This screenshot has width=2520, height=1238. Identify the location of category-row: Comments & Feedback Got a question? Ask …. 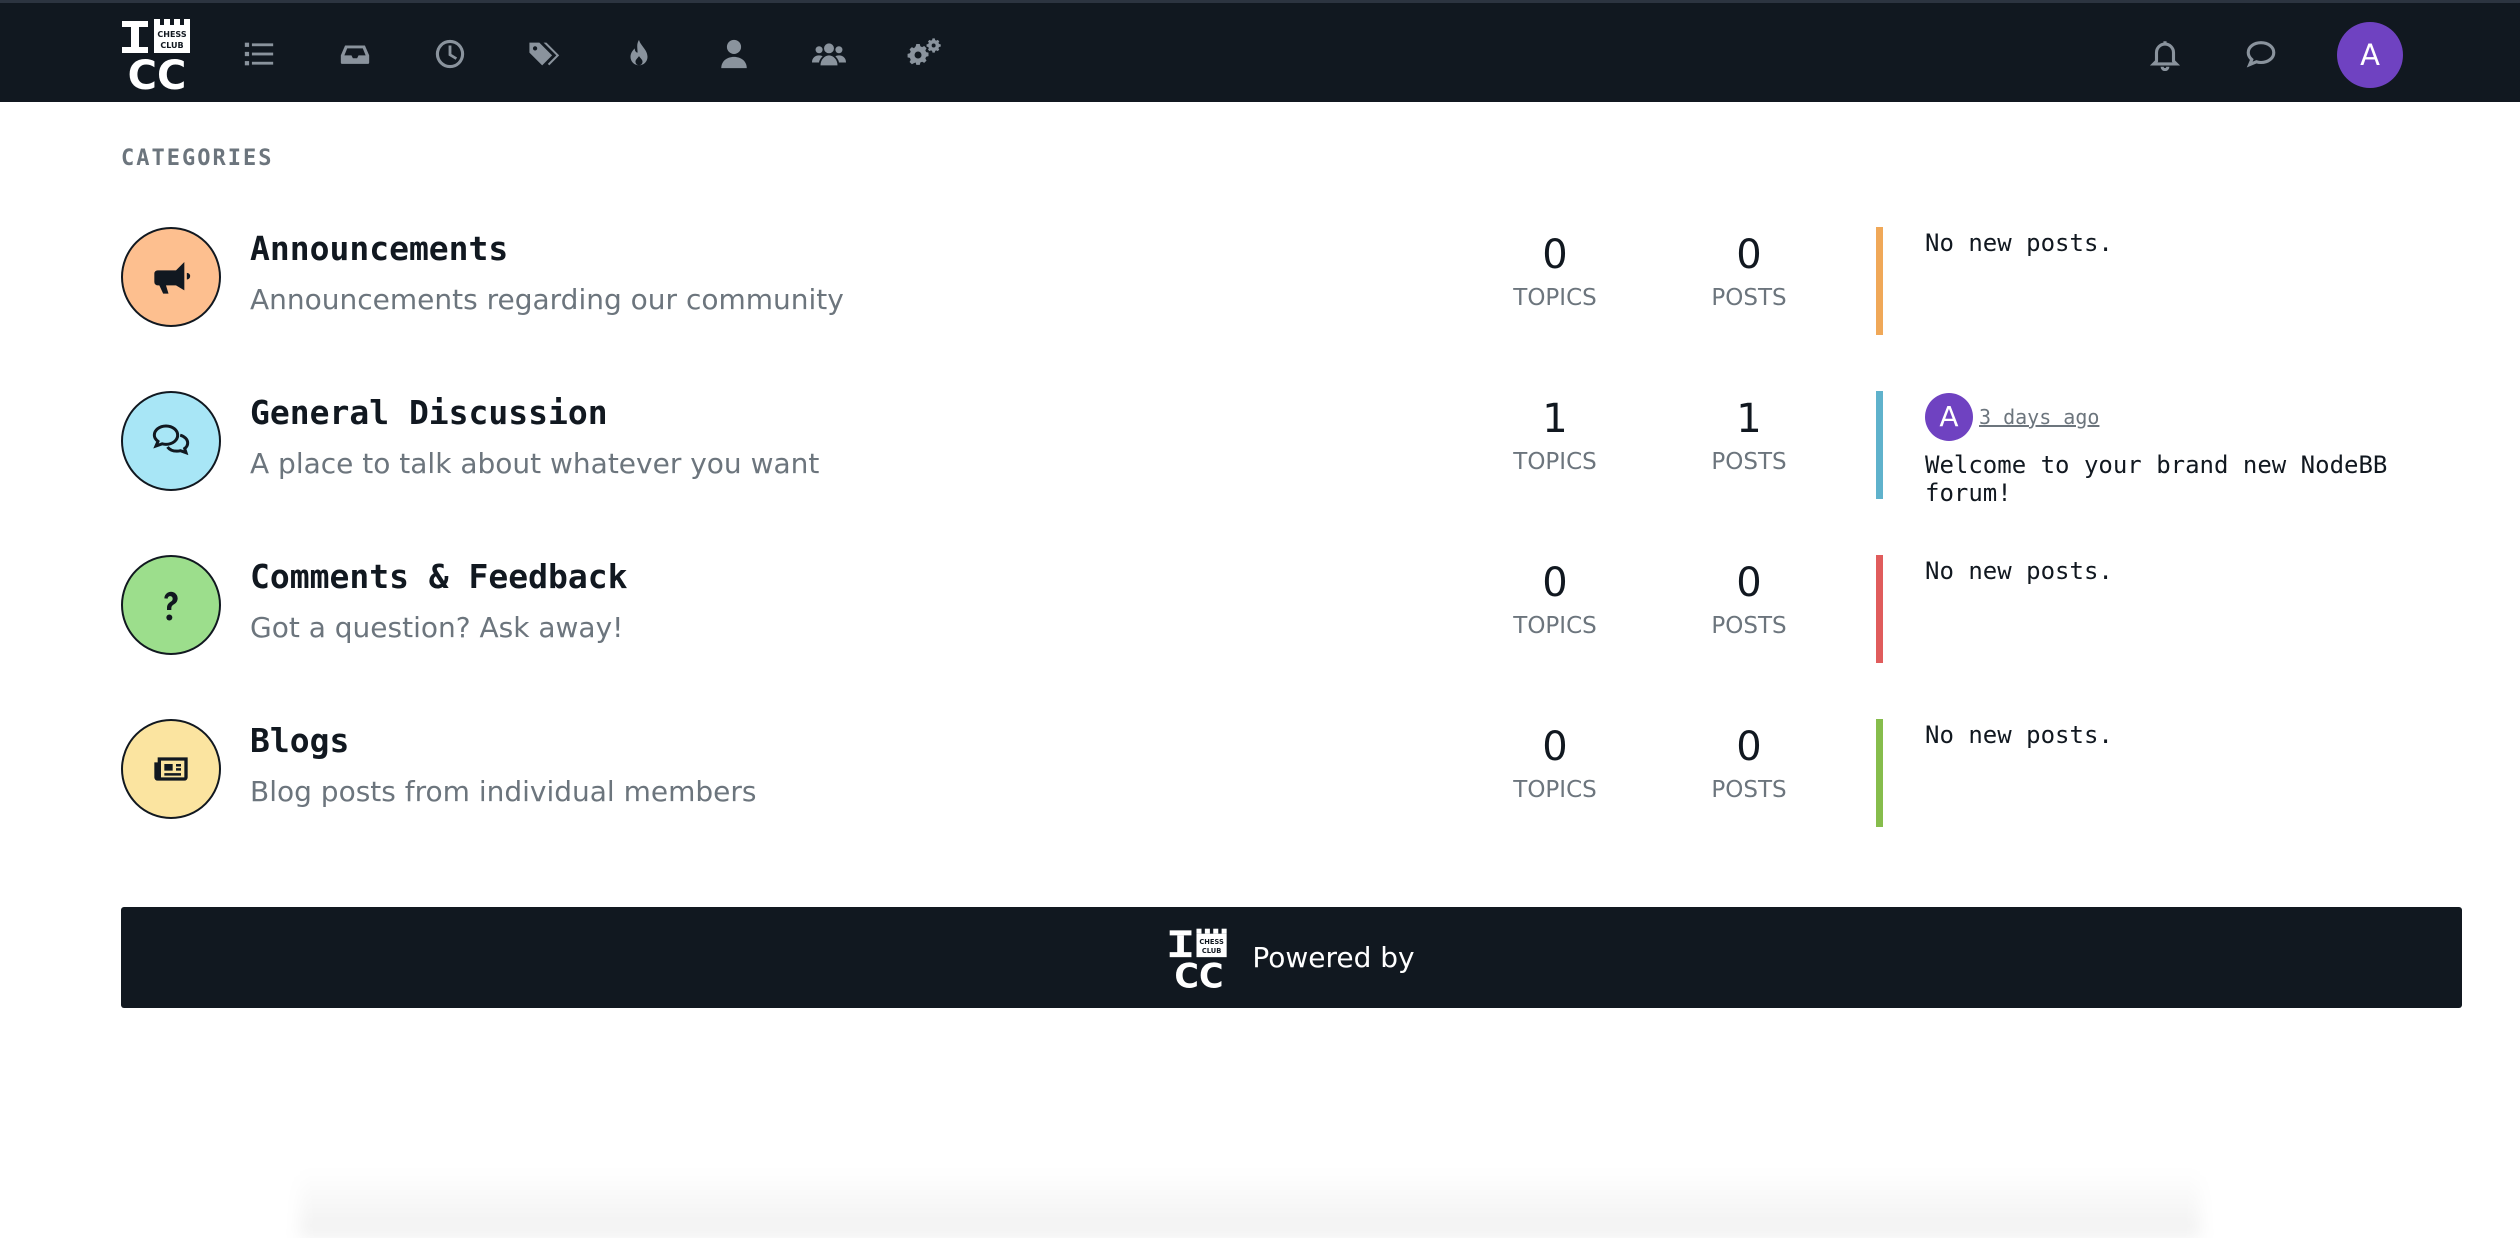
(1260, 615).